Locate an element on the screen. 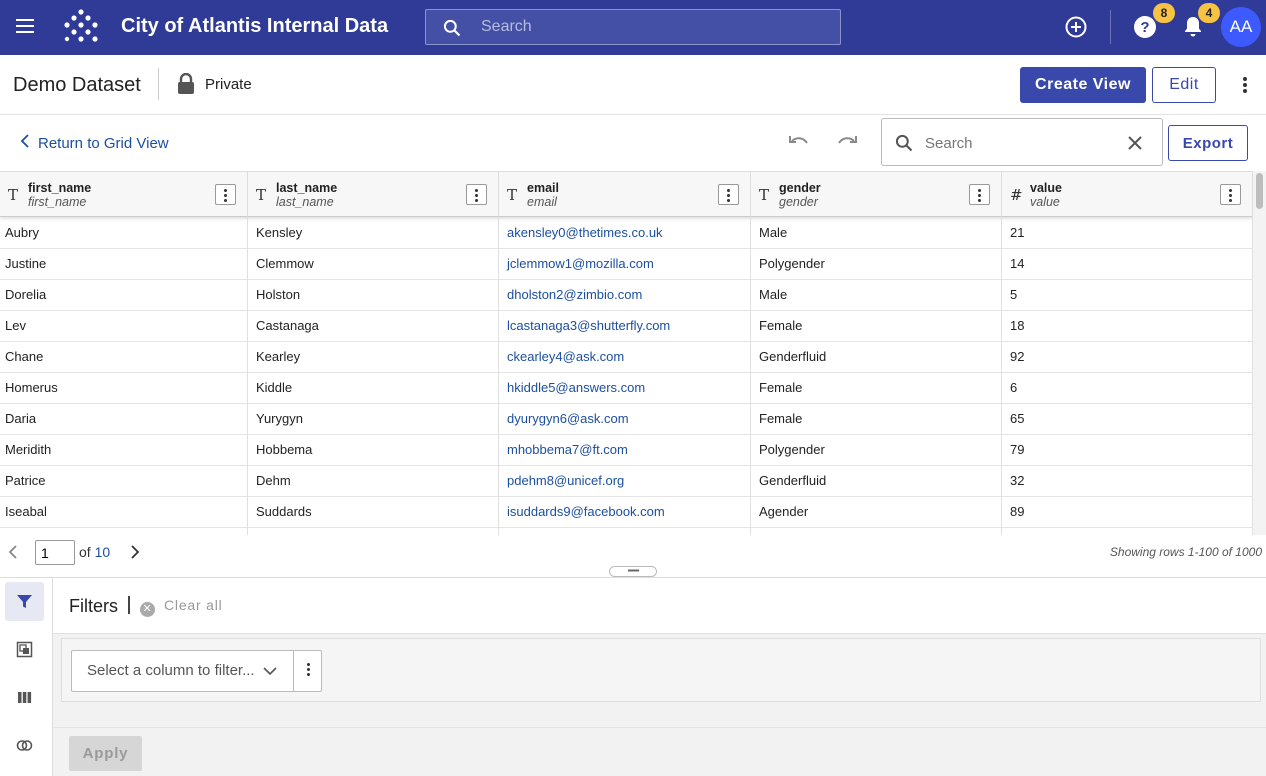 Image resolution: width=1266 pixels, height=776 pixels. last-name-cell: Suddards is located at coordinates (373, 512).